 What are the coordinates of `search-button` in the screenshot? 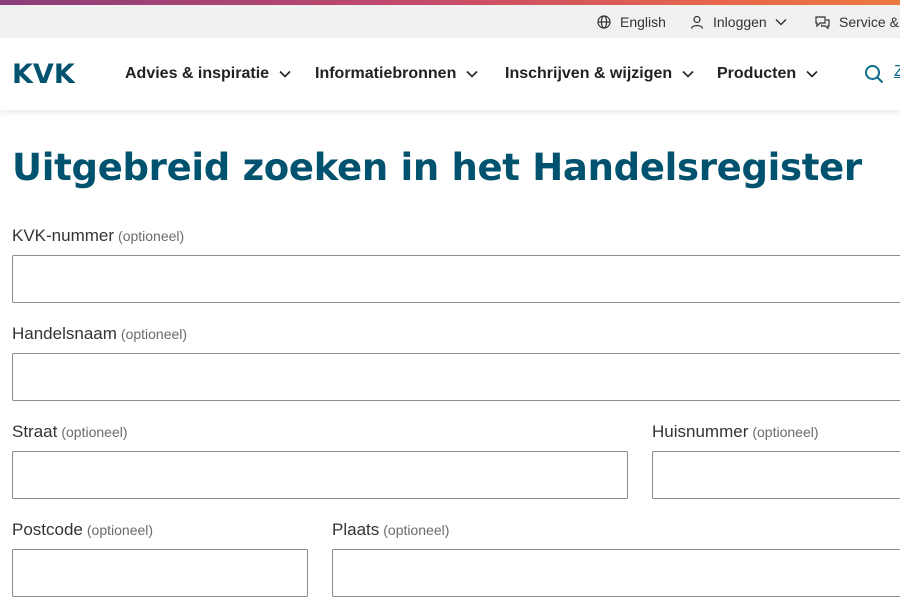 It's located at (874, 74).